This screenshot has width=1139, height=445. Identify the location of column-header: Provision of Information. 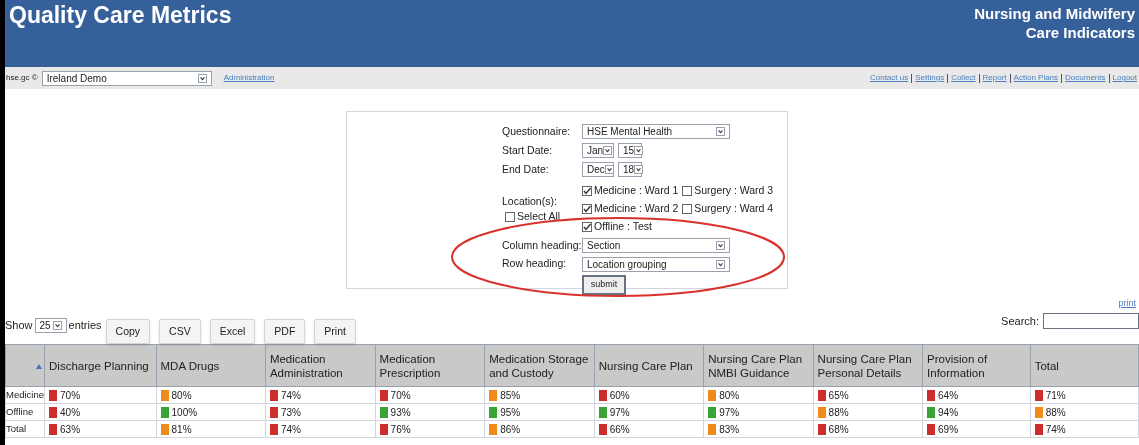
(976, 365).